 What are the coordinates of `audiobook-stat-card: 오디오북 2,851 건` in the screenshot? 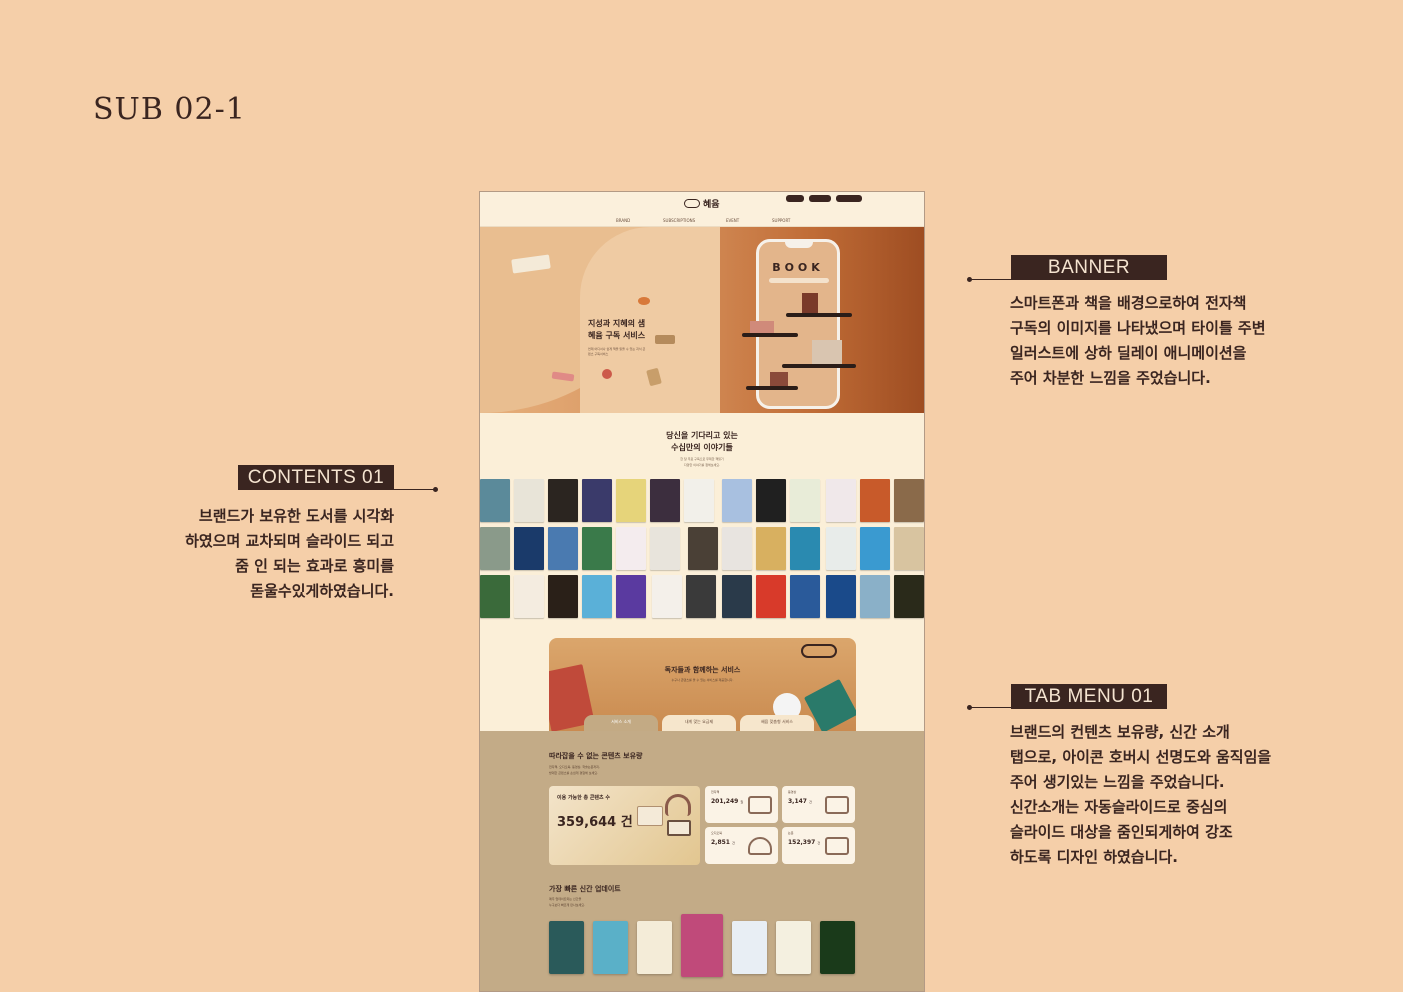 It's located at (741, 845).